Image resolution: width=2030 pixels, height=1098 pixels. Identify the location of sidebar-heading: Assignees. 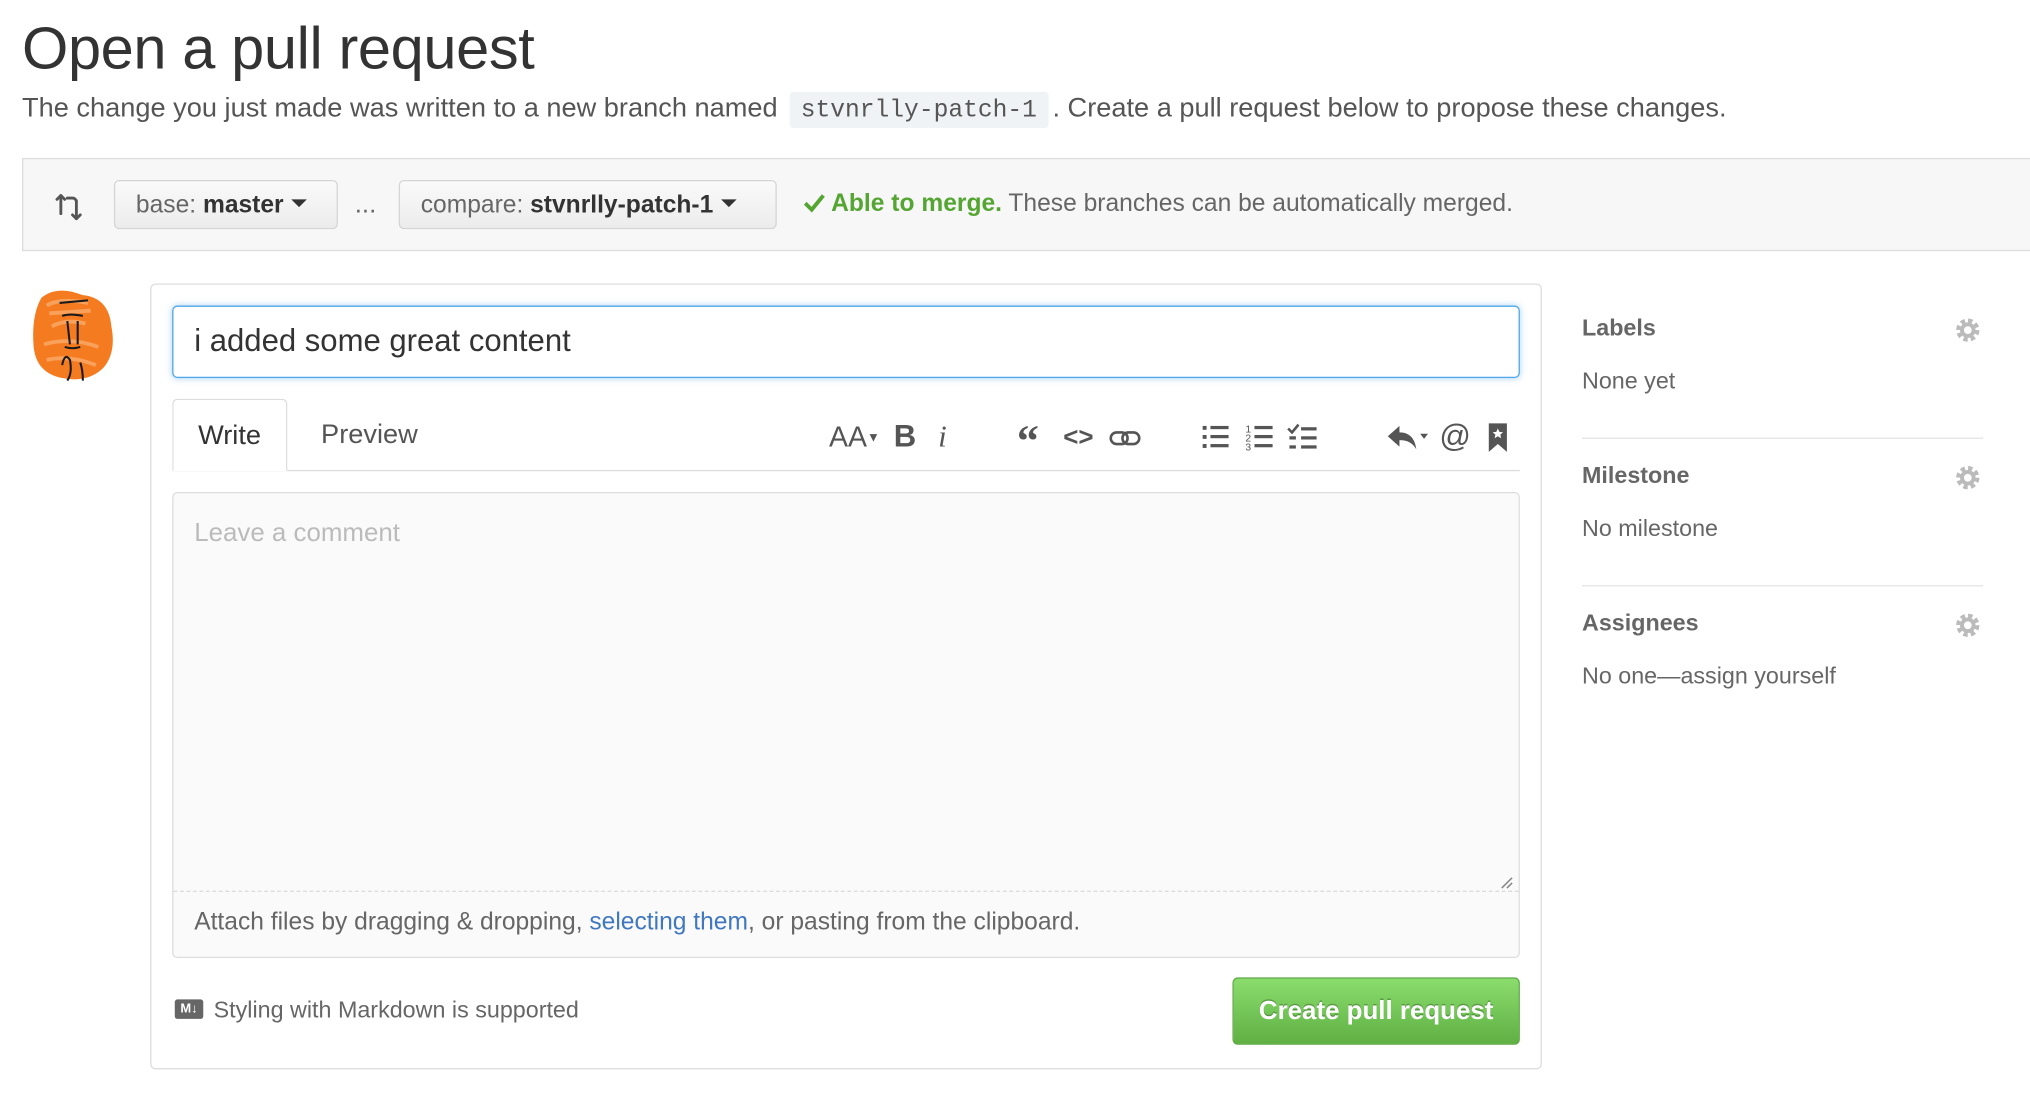
(1640, 623).